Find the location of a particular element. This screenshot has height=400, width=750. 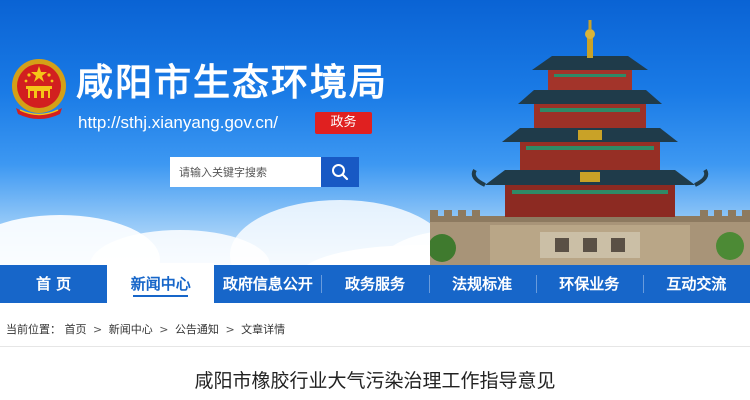

search-icon is located at coordinates (340, 172).